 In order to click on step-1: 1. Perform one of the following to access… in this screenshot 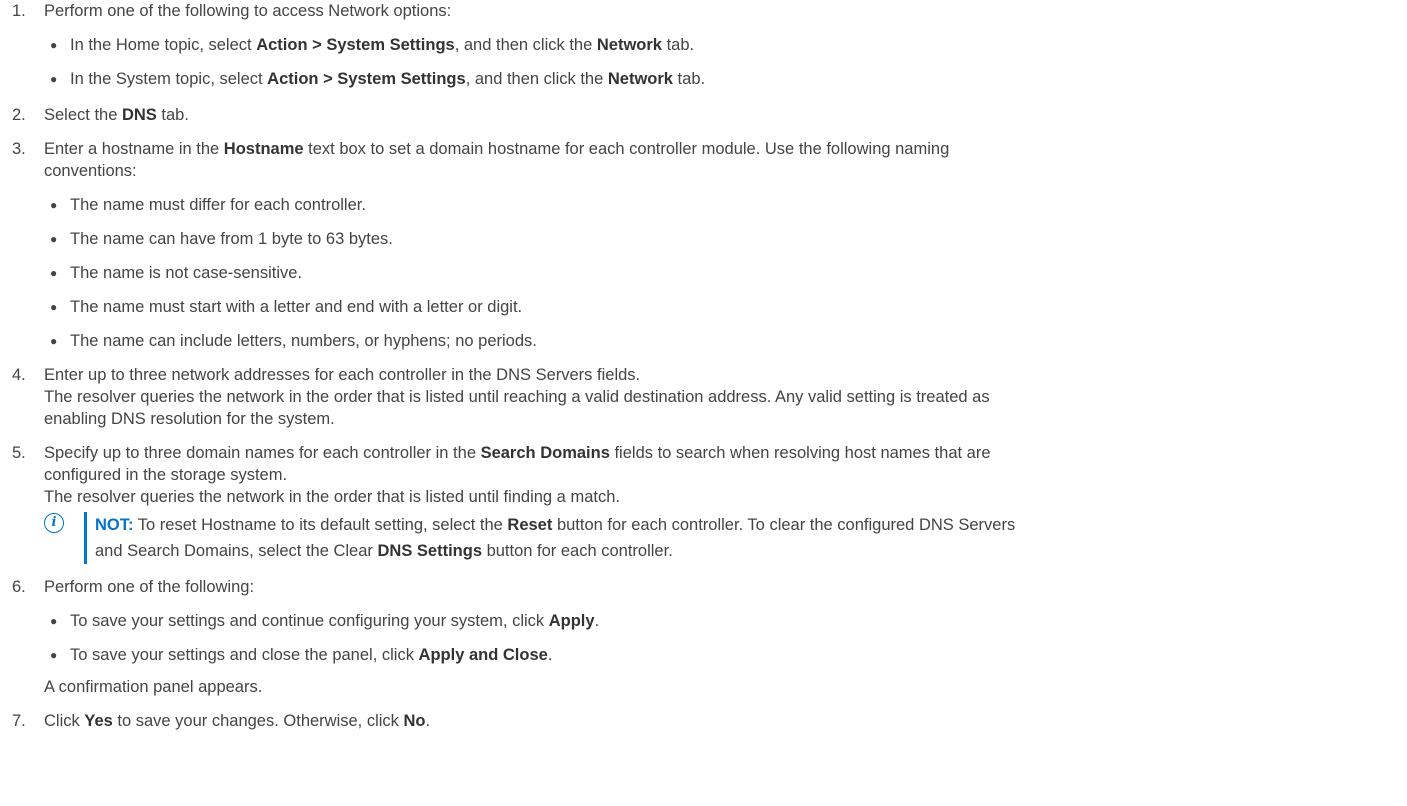, I will do `click(707, 45)`.